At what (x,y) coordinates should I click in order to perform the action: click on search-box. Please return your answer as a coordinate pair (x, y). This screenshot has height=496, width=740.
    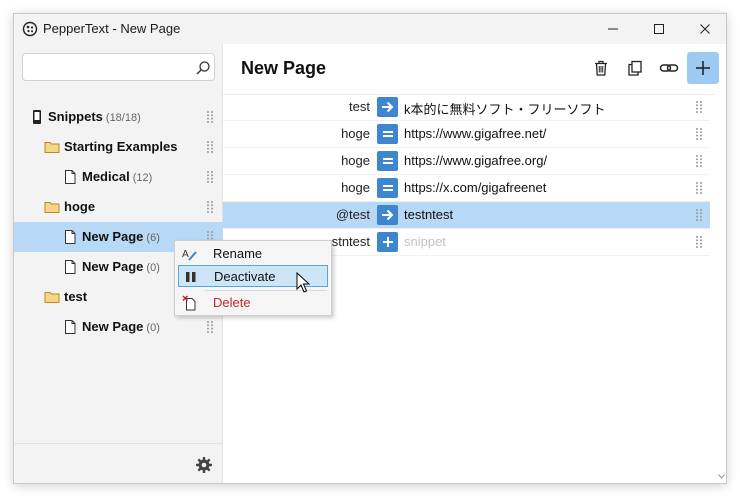
    Looking at the image, I should click on (118, 67).